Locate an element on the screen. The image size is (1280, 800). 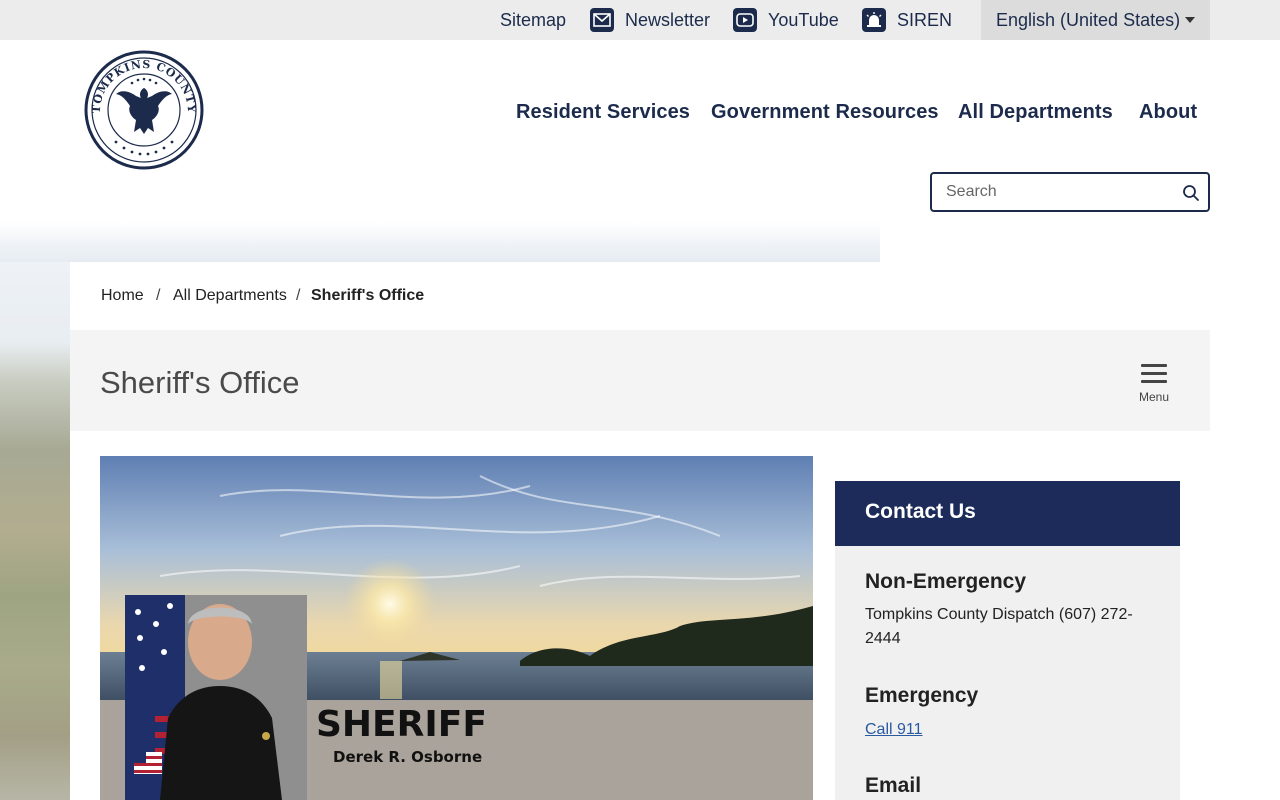
breadcrumb-all-departments: All Departments is located at coordinates (230, 296).